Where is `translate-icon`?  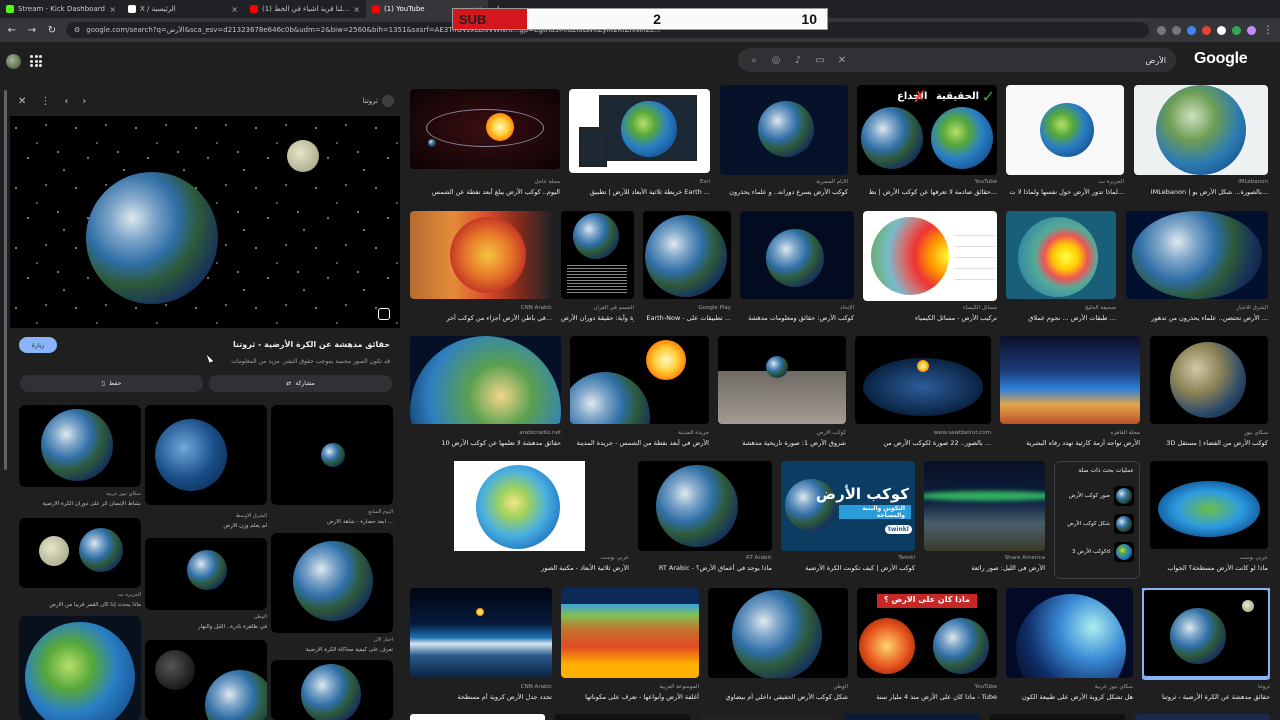
translate-icon is located at coordinates (1161, 30).